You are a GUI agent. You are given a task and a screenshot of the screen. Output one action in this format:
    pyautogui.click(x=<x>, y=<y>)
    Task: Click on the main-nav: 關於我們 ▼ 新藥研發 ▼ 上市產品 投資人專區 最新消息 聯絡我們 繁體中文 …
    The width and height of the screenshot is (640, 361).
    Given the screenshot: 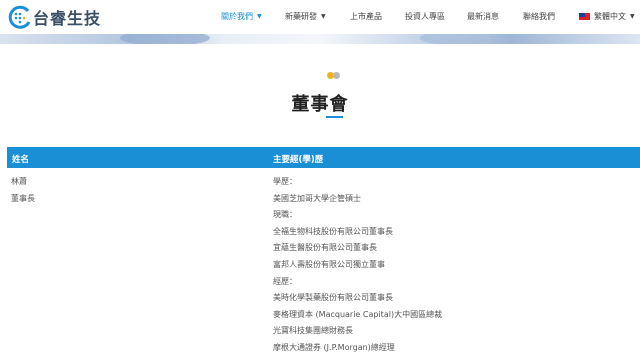 What is the action you would take?
    pyautogui.click(x=320, y=18)
    